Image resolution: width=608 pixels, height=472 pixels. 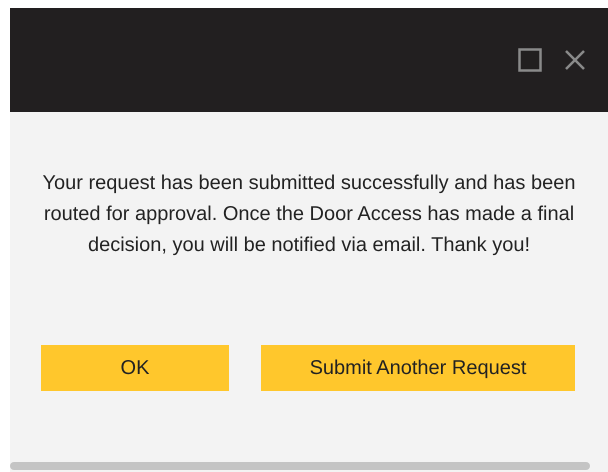 I want to click on submit-another-button: Submit Another Request, so click(x=418, y=368).